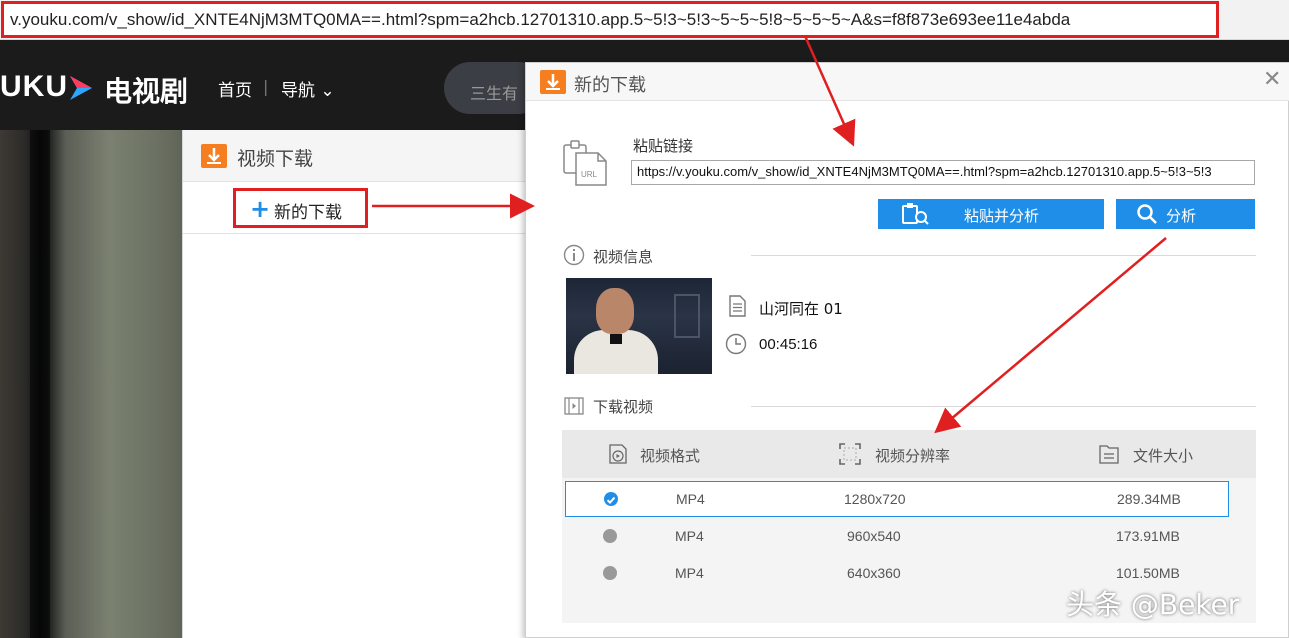 The width and height of the screenshot is (1289, 638). Describe the element at coordinates (875, 499) in the screenshot. I see `resolution-cell: 1280x720` at that location.